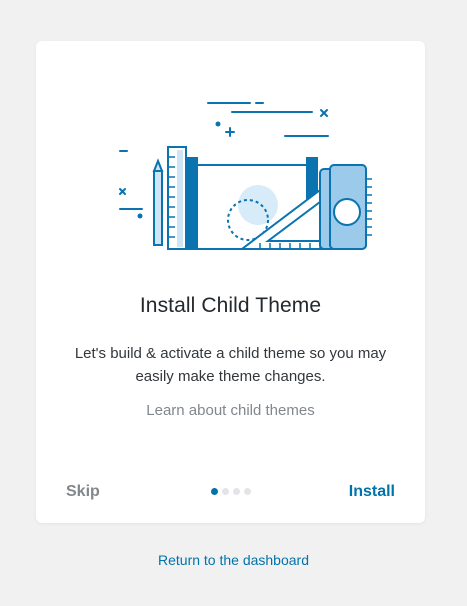  What do you see at coordinates (230, 305) in the screenshot?
I see `card-title: Install Child Theme` at bounding box center [230, 305].